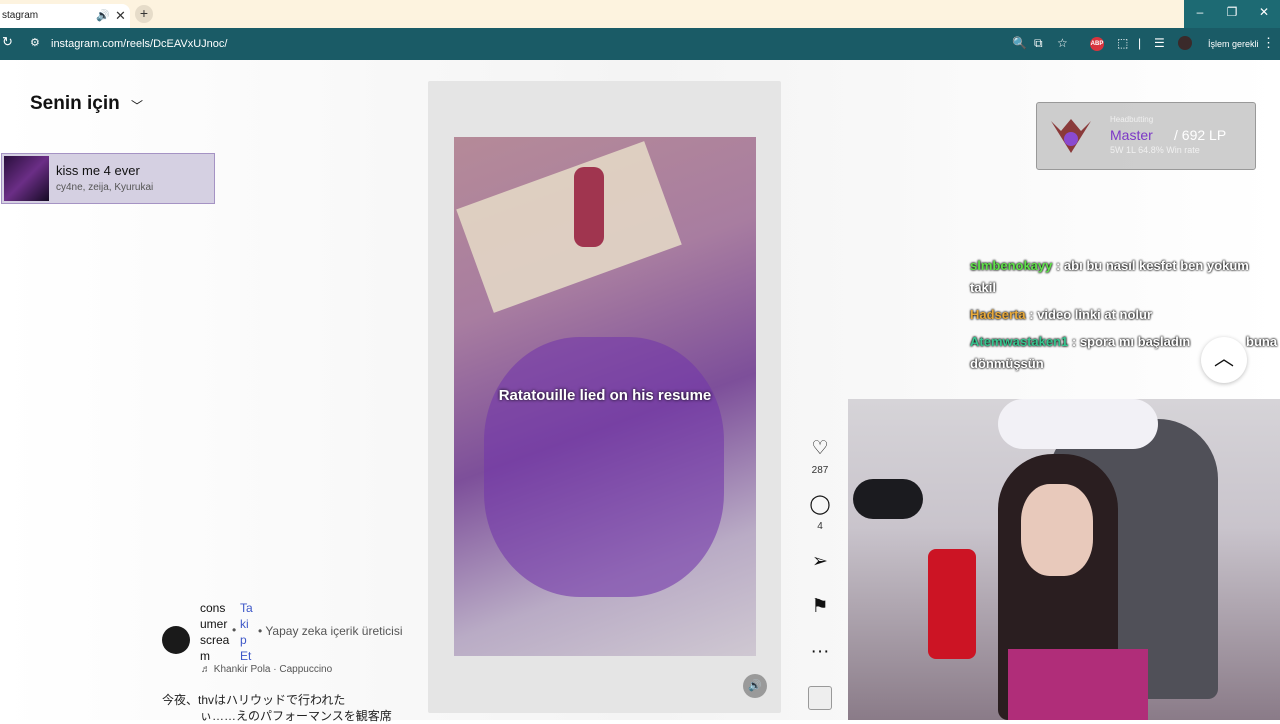  What do you see at coordinates (755, 686) in the screenshot?
I see `mute-button: 🔊` at bounding box center [755, 686].